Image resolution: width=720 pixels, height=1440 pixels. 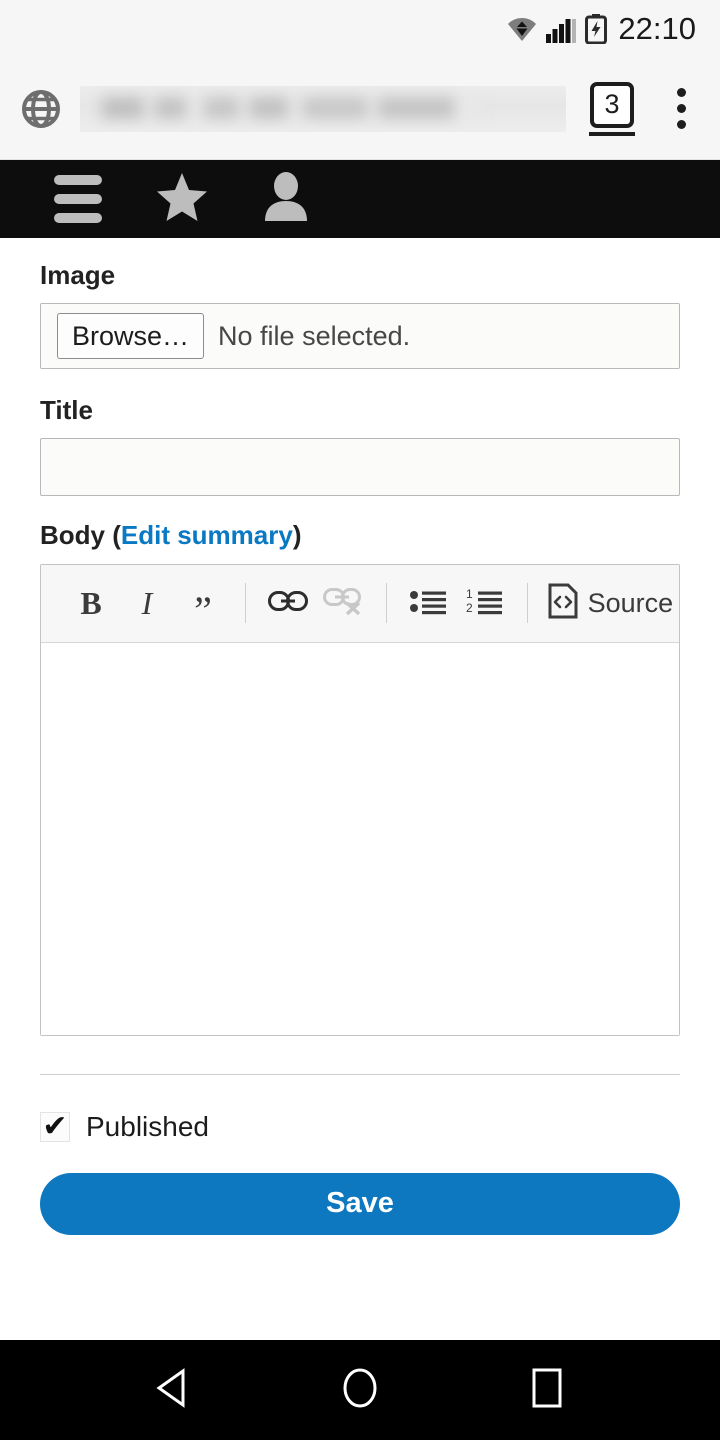 I want to click on bold-button: B, so click(x=91, y=603).